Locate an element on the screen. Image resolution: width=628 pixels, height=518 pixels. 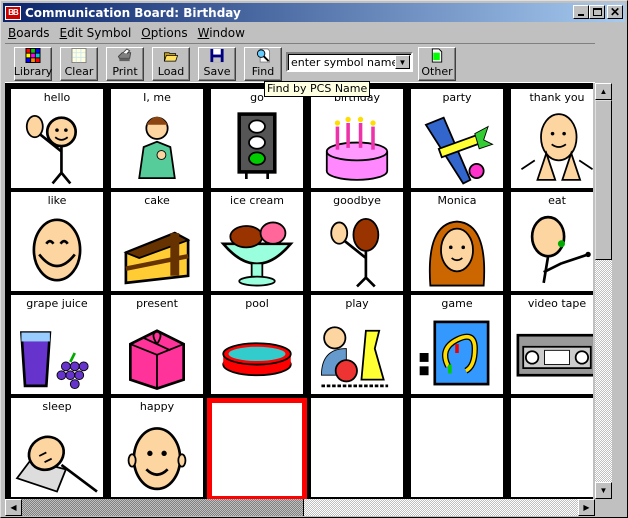
scroll-left-button: ◀ is located at coordinates (13, 507).